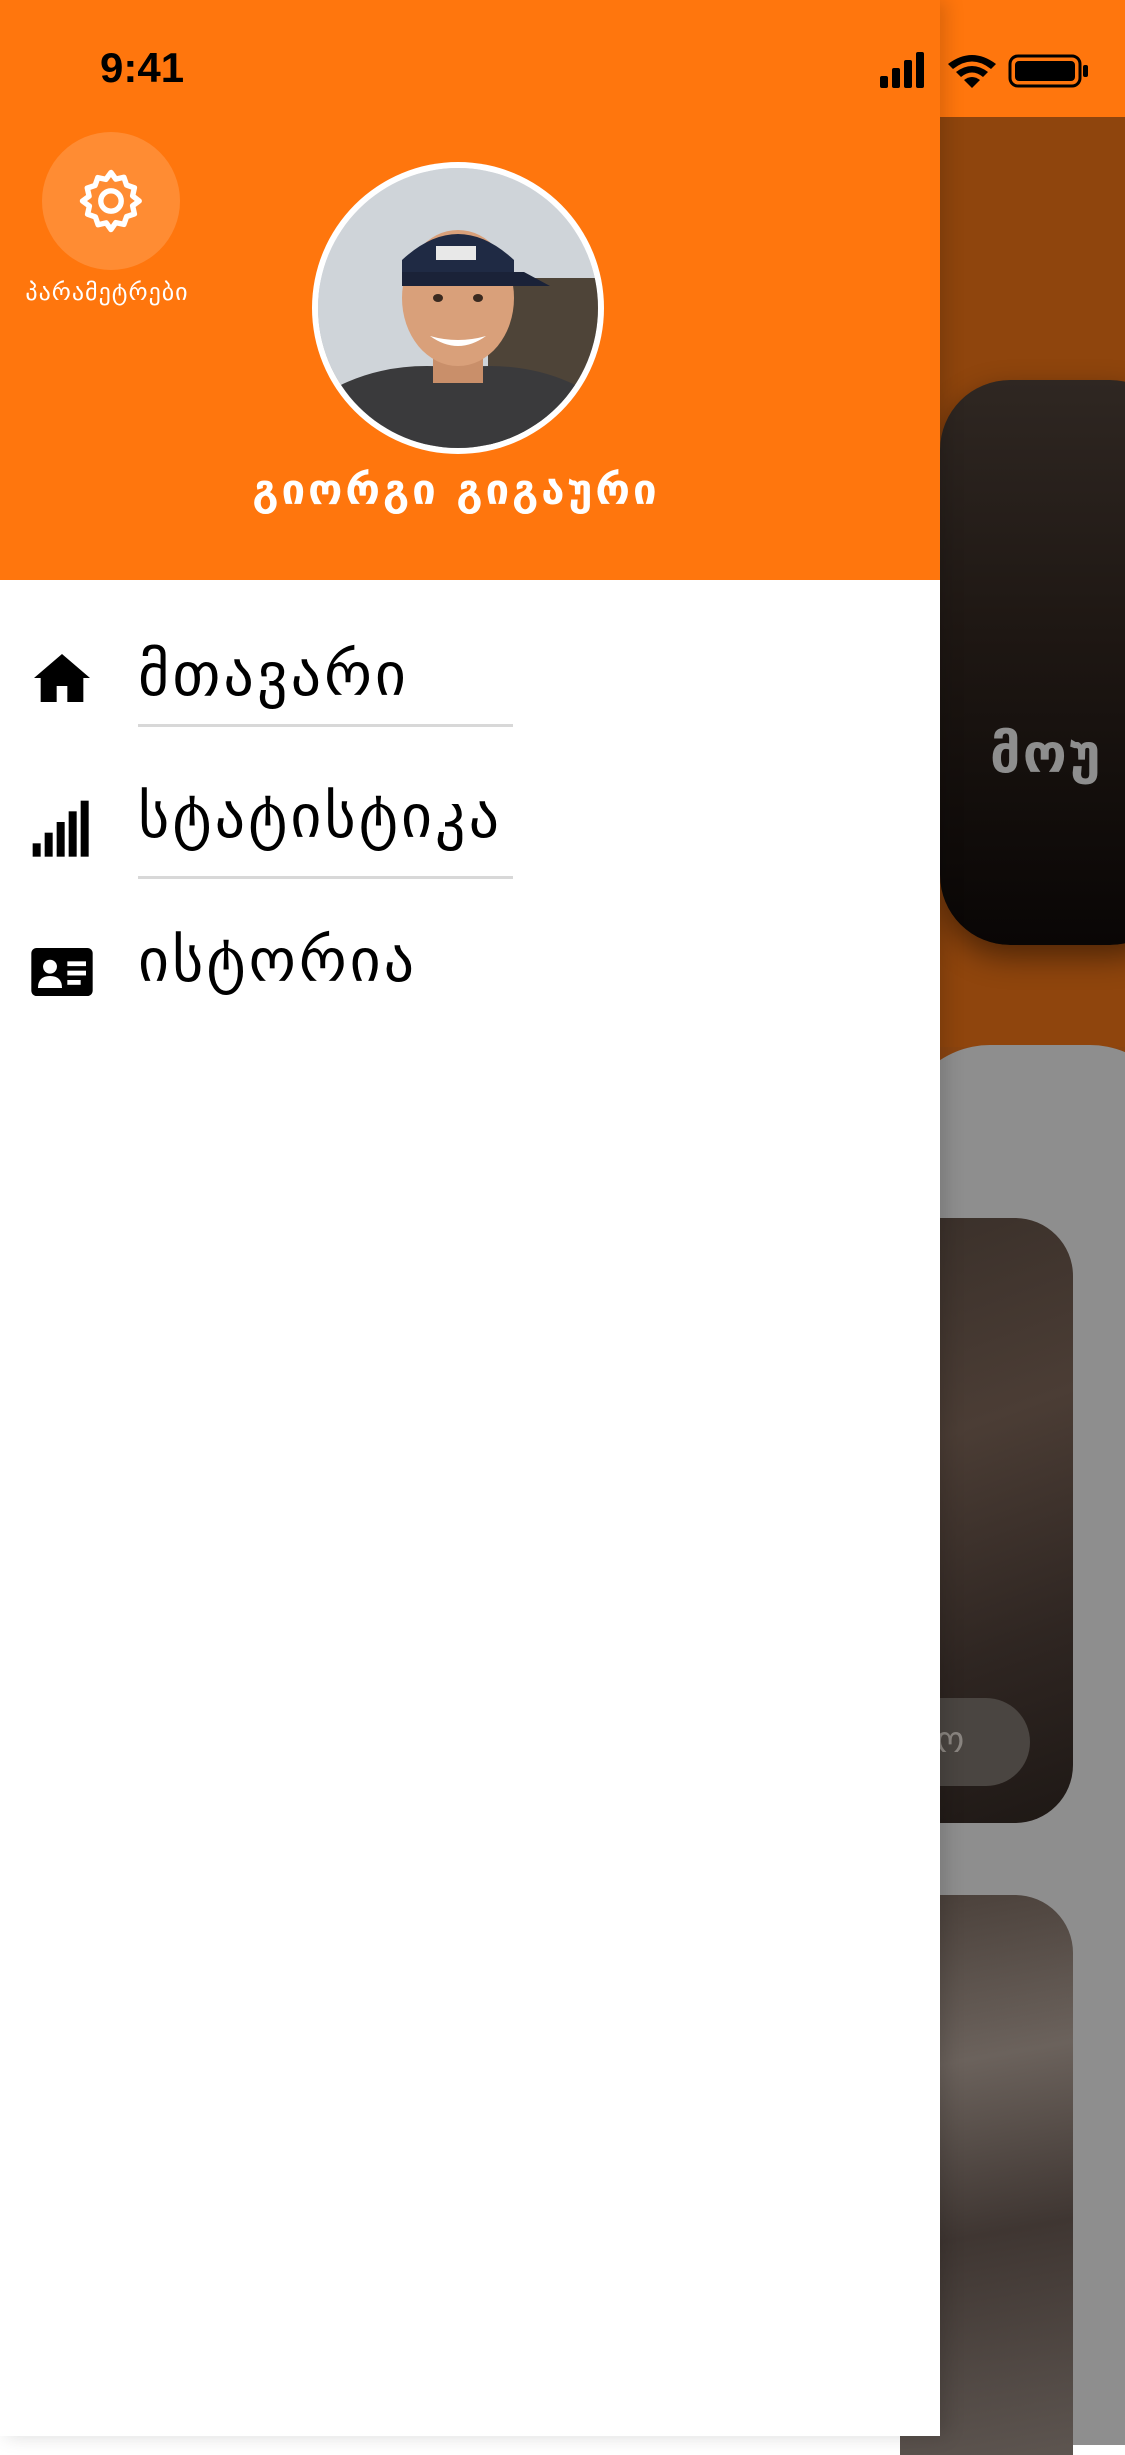 Image resolution: width=1125 pixels, height=2455 pixels. What do you see at coordinates (278, 961) in the screenshot?
I see `menu-label-history: ისტორია` at bounding box center [278, 961].